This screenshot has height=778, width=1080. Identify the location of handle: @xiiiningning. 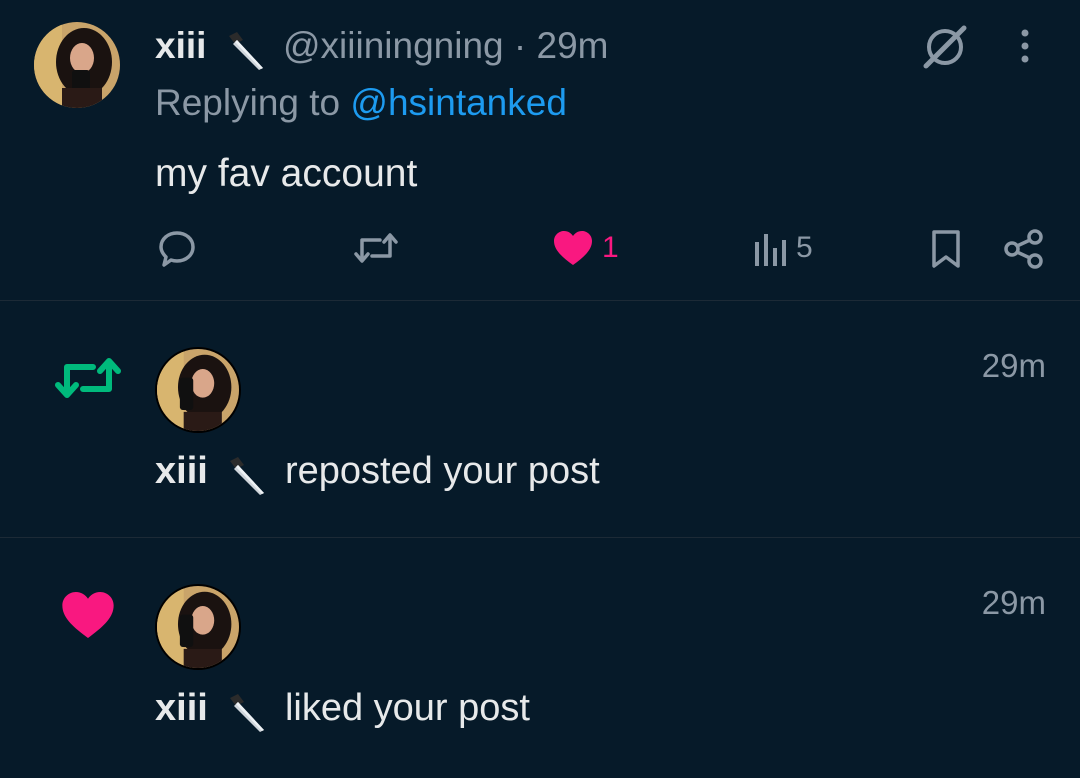
(393, 45).